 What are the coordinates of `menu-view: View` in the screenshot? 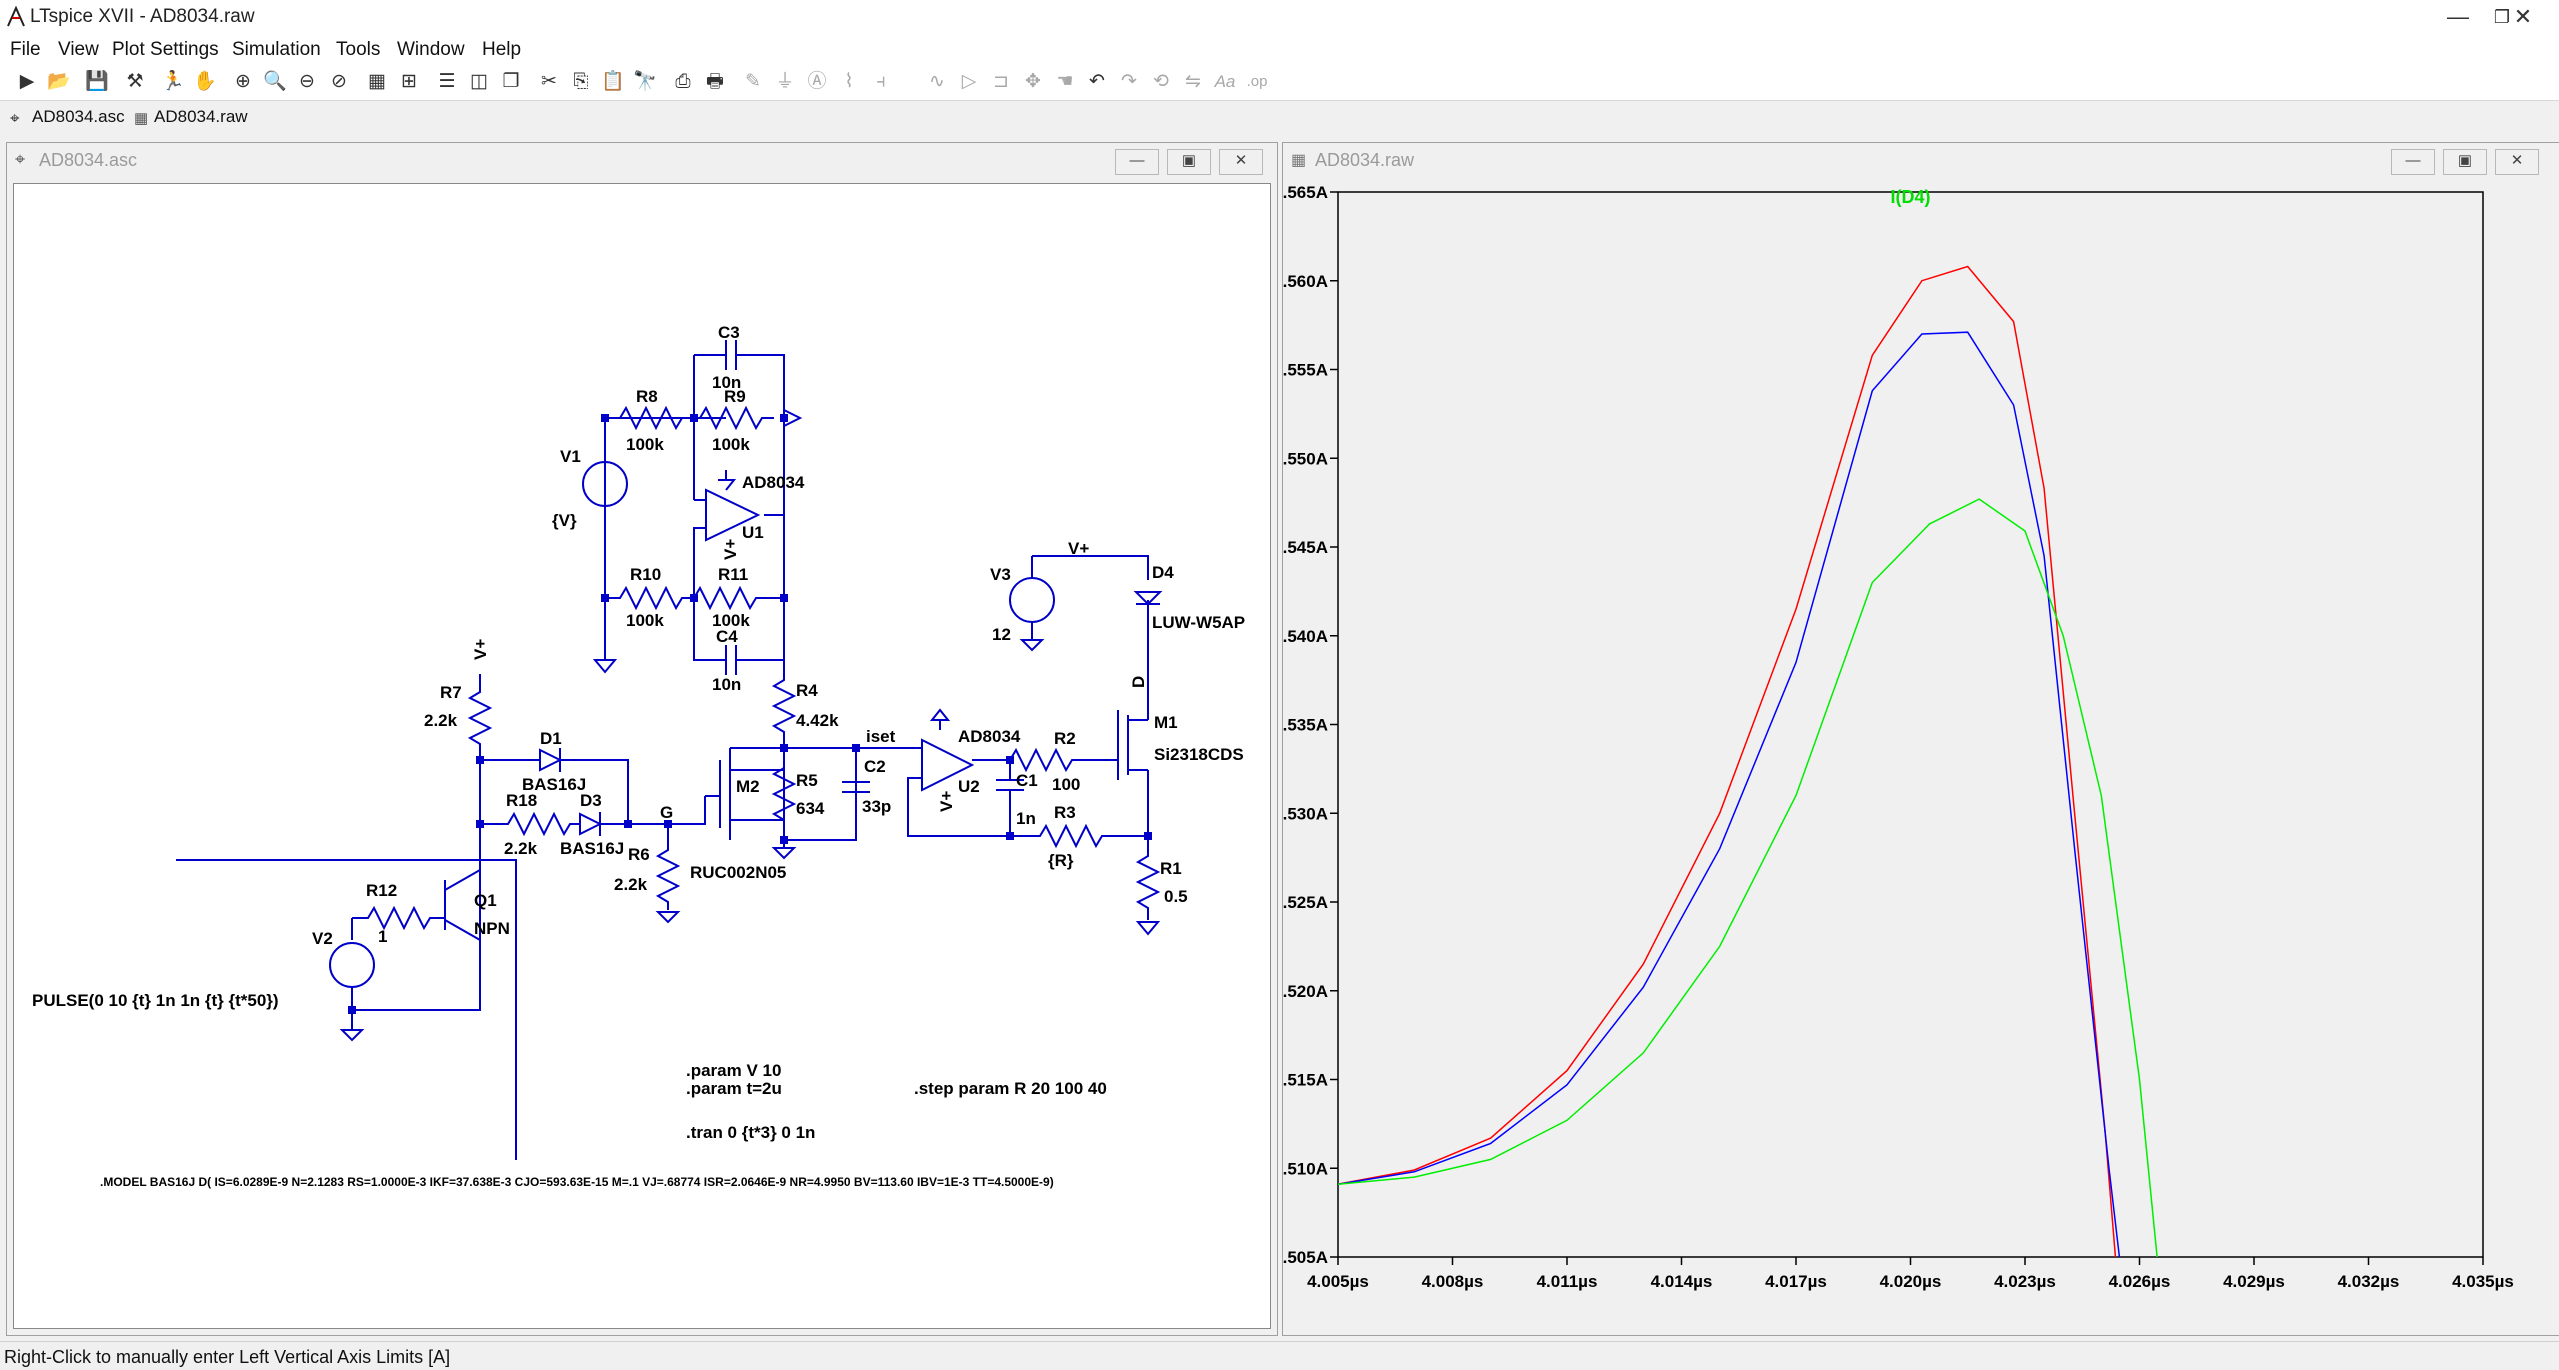 It's located at (78, 50).